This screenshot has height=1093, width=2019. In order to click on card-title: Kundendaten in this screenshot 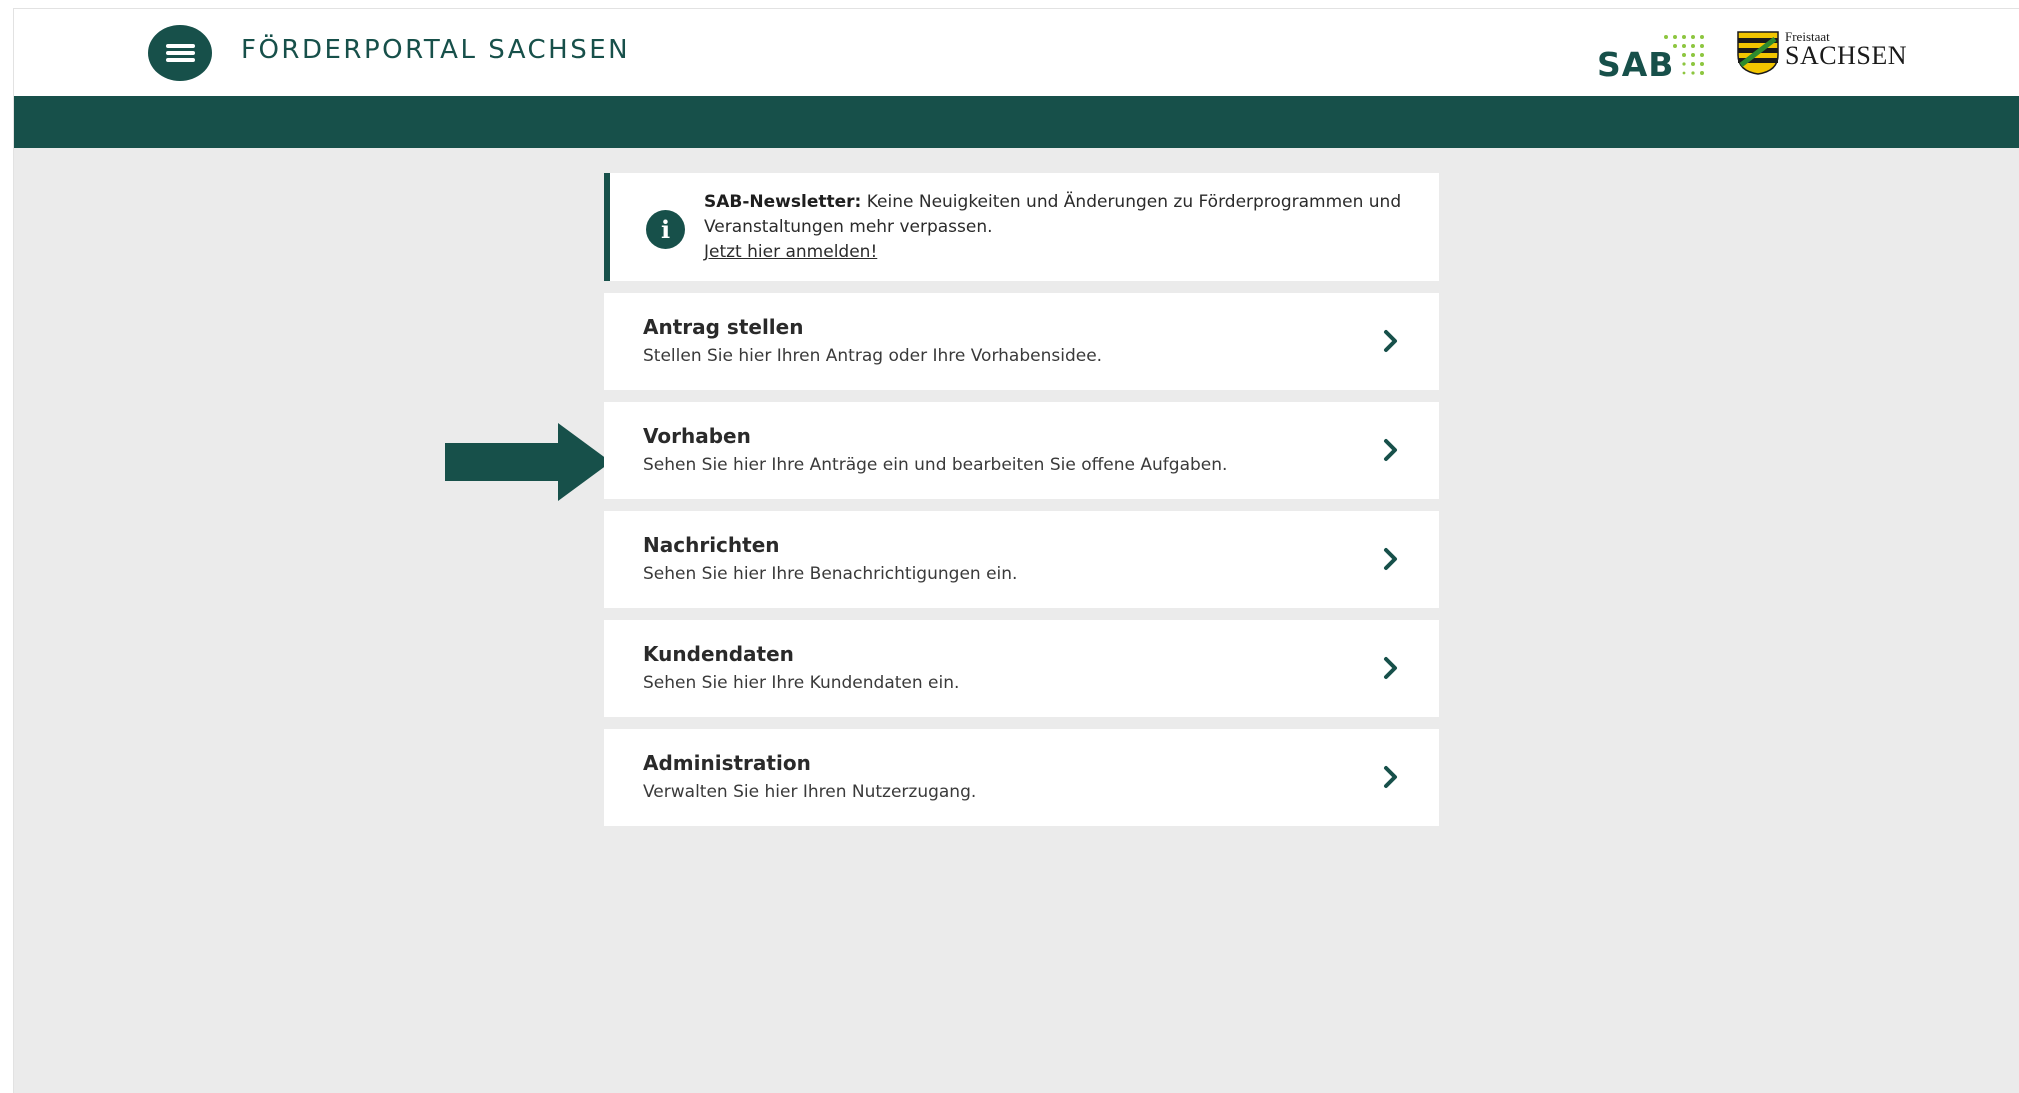, I will do `click(718, 654)`.